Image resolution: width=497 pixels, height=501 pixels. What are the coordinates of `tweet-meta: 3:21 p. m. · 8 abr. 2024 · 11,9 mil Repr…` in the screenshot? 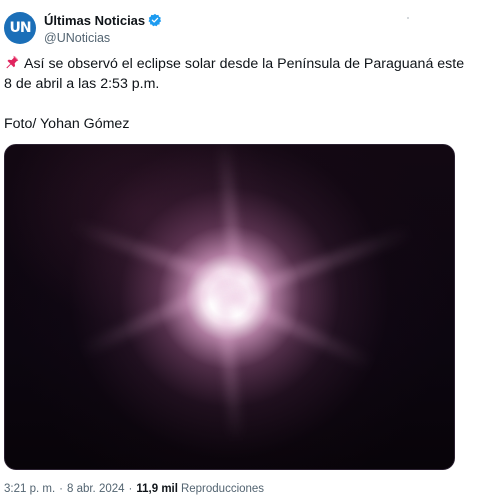 It's located at (134, 489).